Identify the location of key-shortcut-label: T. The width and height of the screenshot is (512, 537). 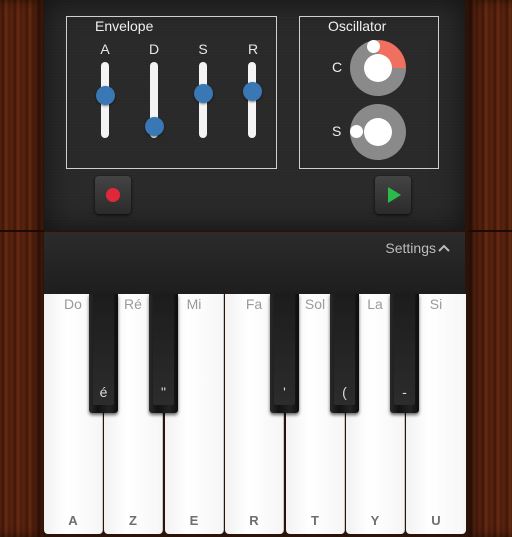
(315, 520).